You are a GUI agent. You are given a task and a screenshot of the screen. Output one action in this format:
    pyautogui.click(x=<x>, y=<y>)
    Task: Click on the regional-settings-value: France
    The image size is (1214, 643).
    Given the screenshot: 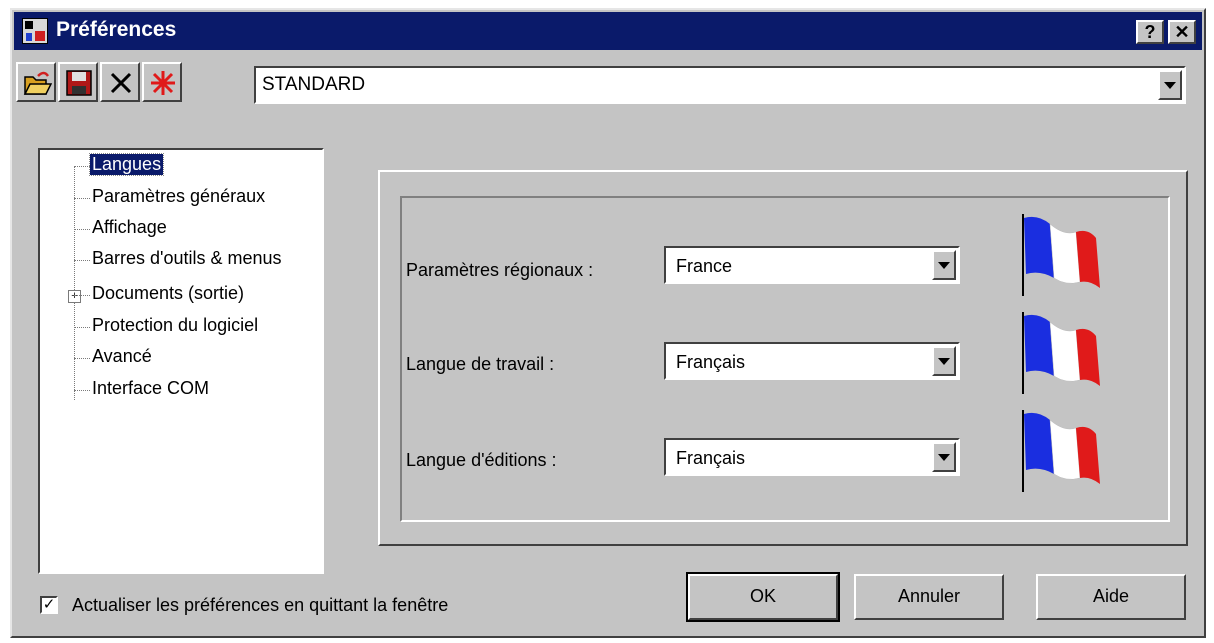 What is the action you would take?
    pyautogui.click(x=704, y=266)
    